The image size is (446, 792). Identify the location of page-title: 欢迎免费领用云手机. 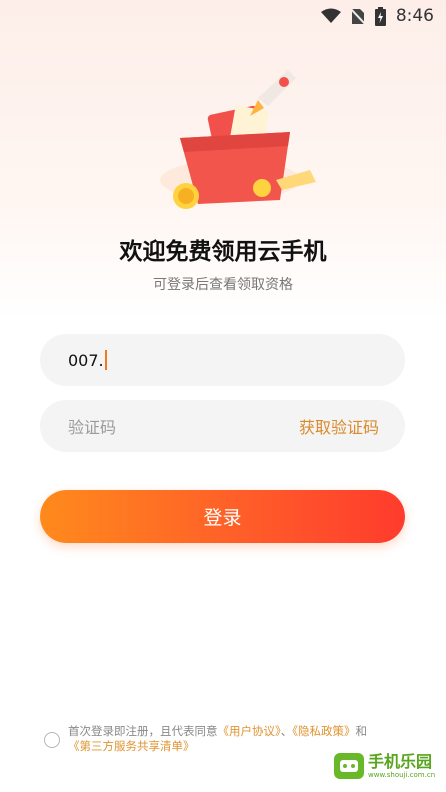
(223, 252).